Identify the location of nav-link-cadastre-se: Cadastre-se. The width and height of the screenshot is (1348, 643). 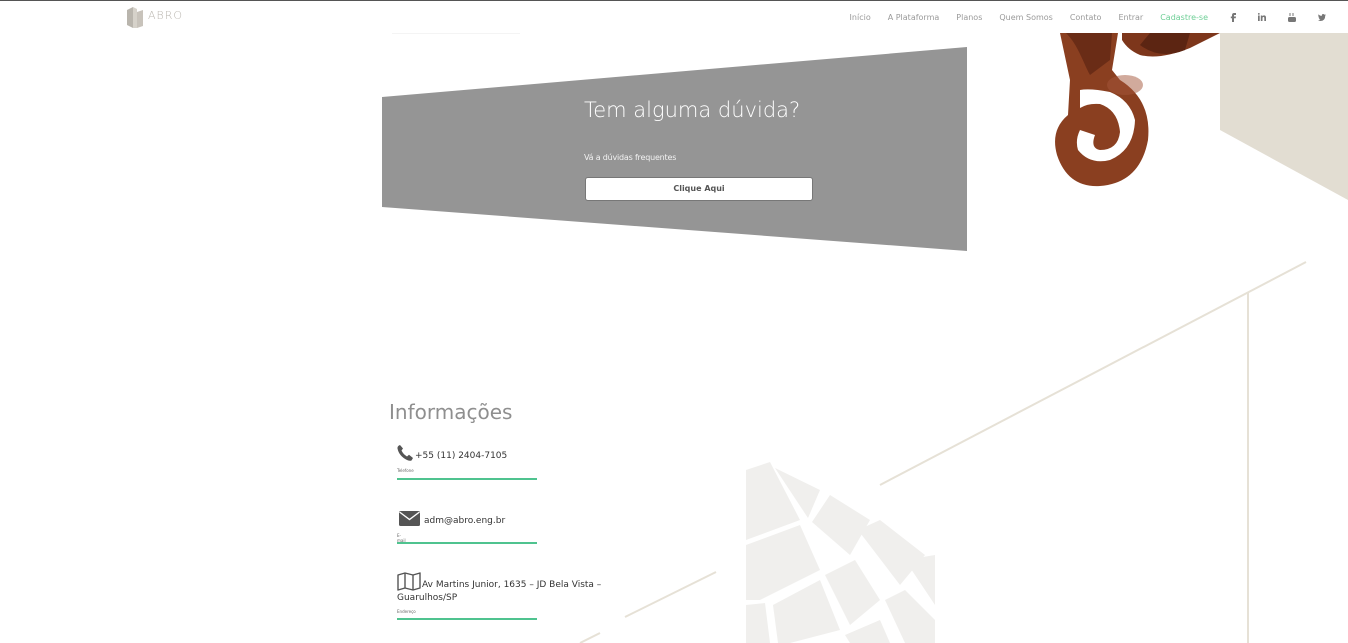
(1184, 17).